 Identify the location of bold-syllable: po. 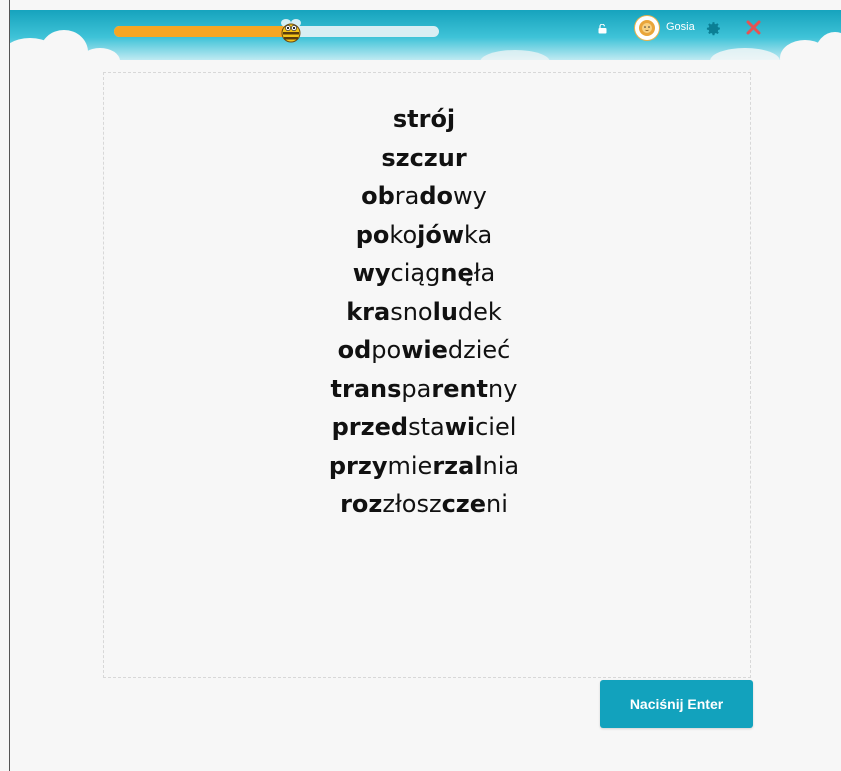
(372, 234).